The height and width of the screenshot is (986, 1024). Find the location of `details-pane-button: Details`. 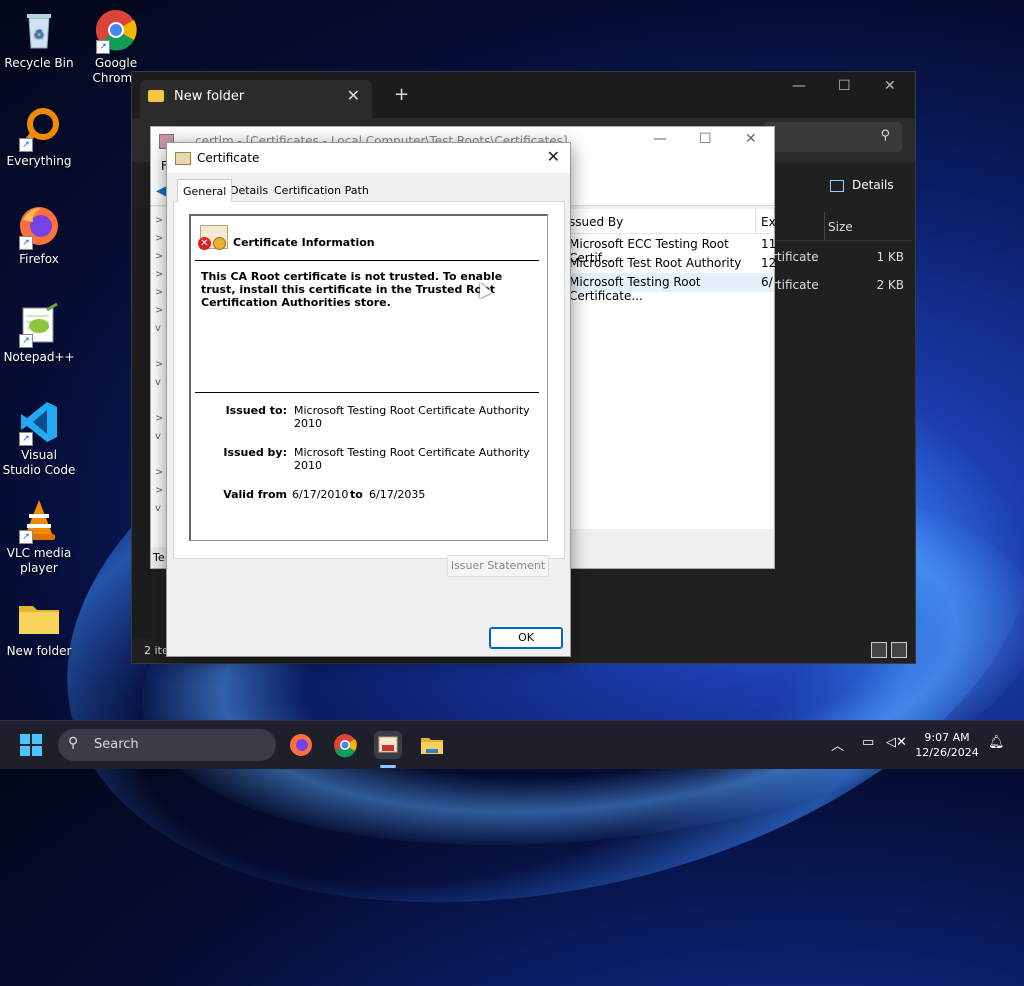

details-pane-button: Details is located at coordinates (862, 185).